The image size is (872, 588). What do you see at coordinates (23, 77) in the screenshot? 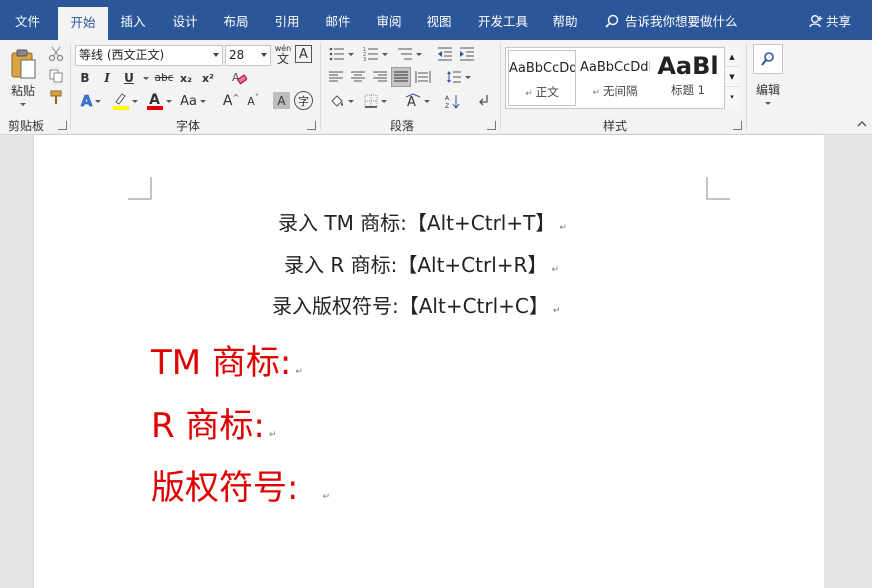
I see `paste-button: 粘贴` at bounding box center [23, 77].